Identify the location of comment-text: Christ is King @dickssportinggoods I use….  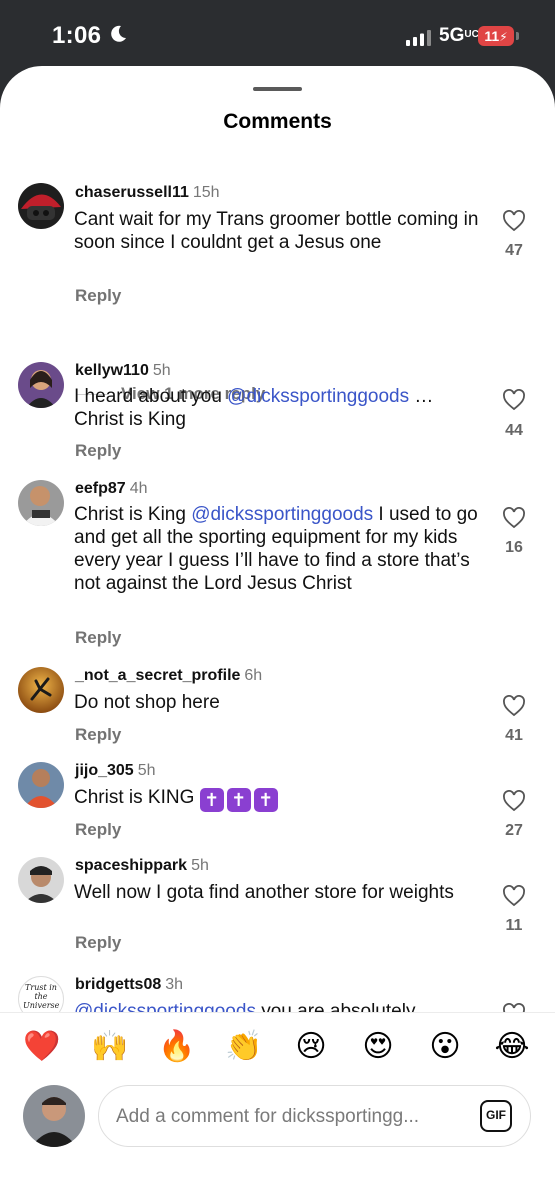
(276, 549).